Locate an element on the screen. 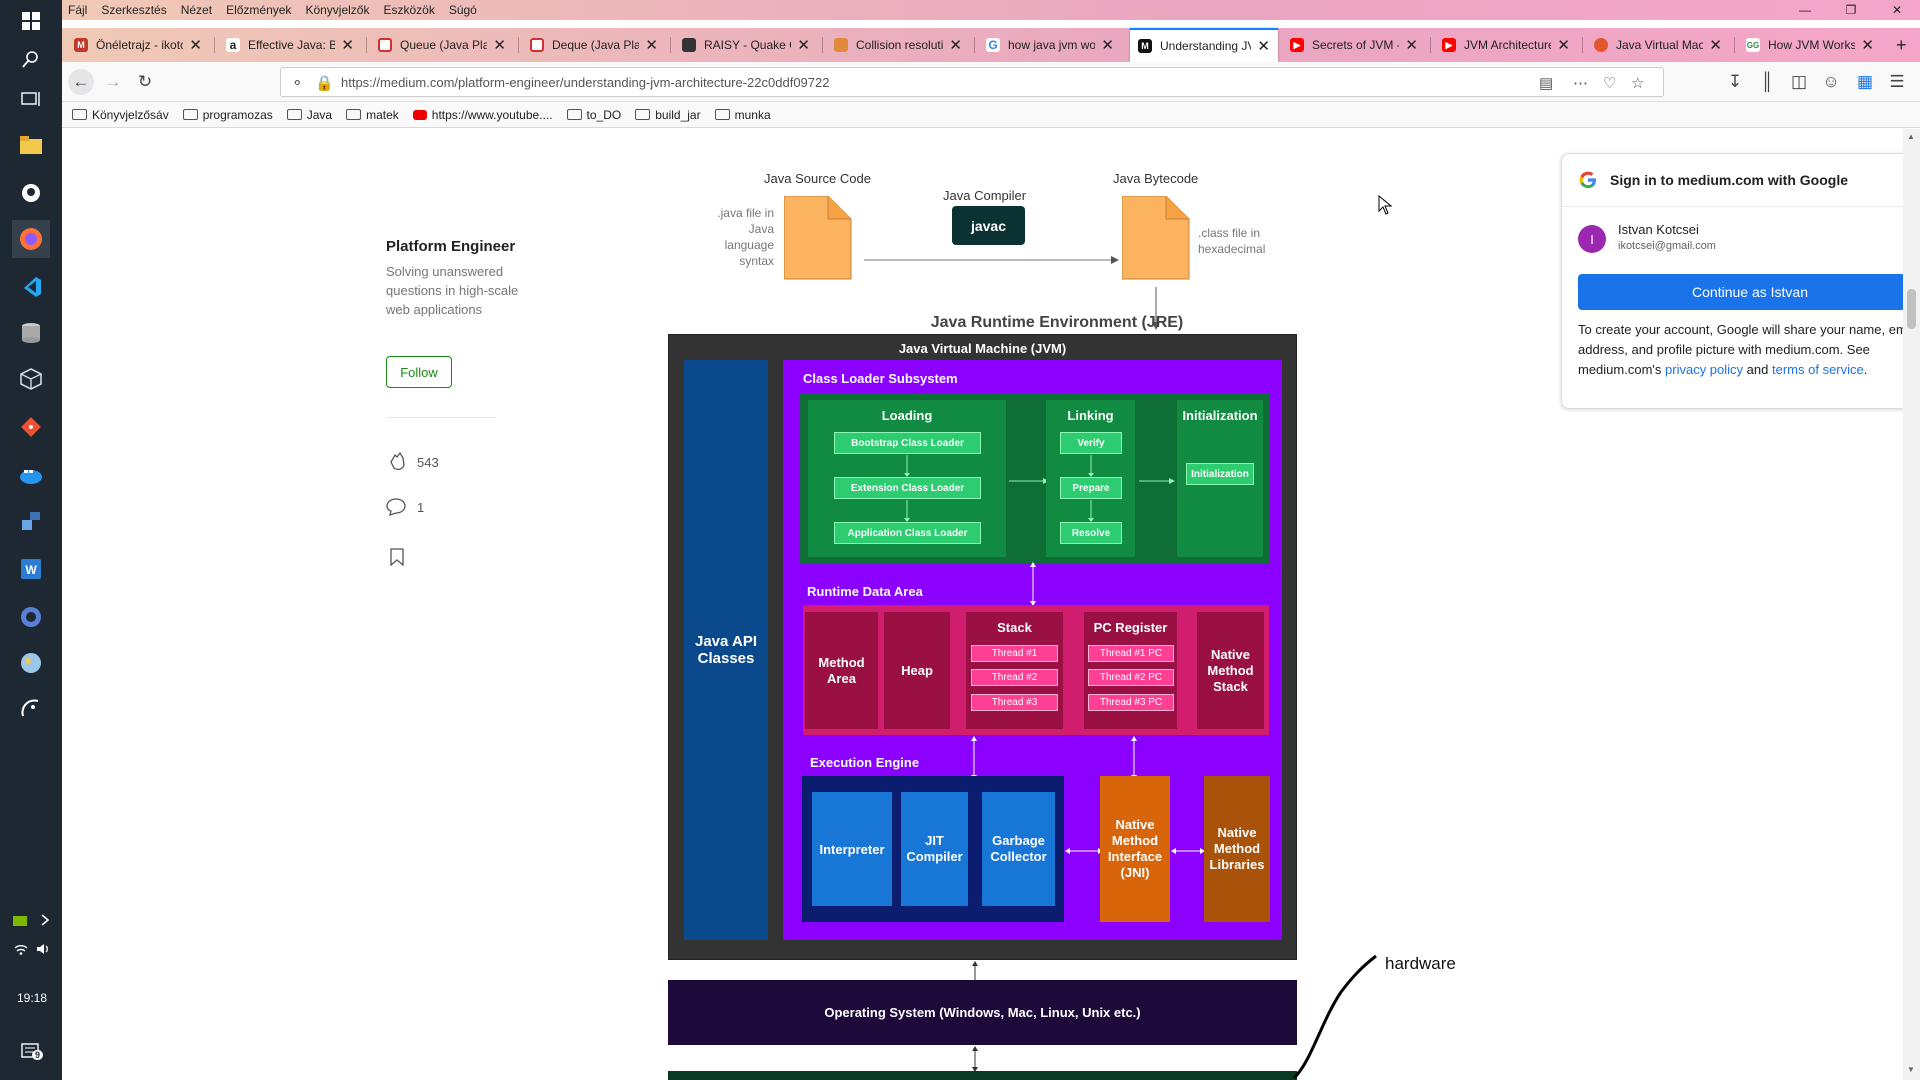  menu-file: Fájl is located at coordinates (77, 10).